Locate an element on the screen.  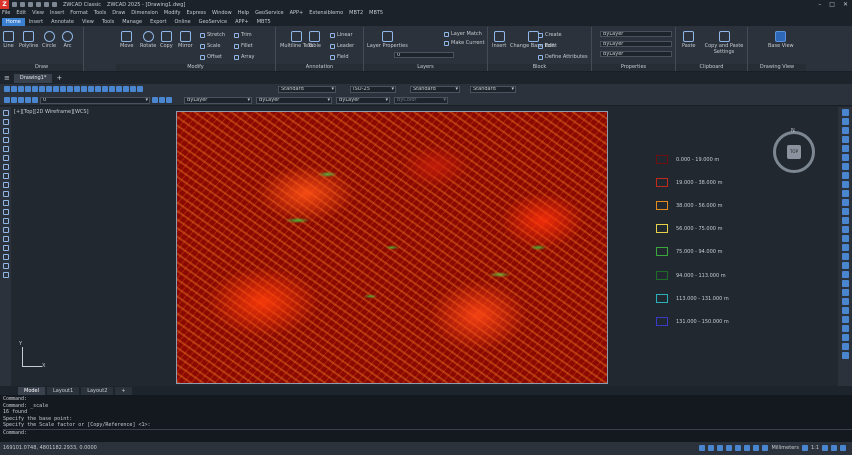
linetype-toolbar-dropdown: ByLayer is located at coordinates (294, 100).